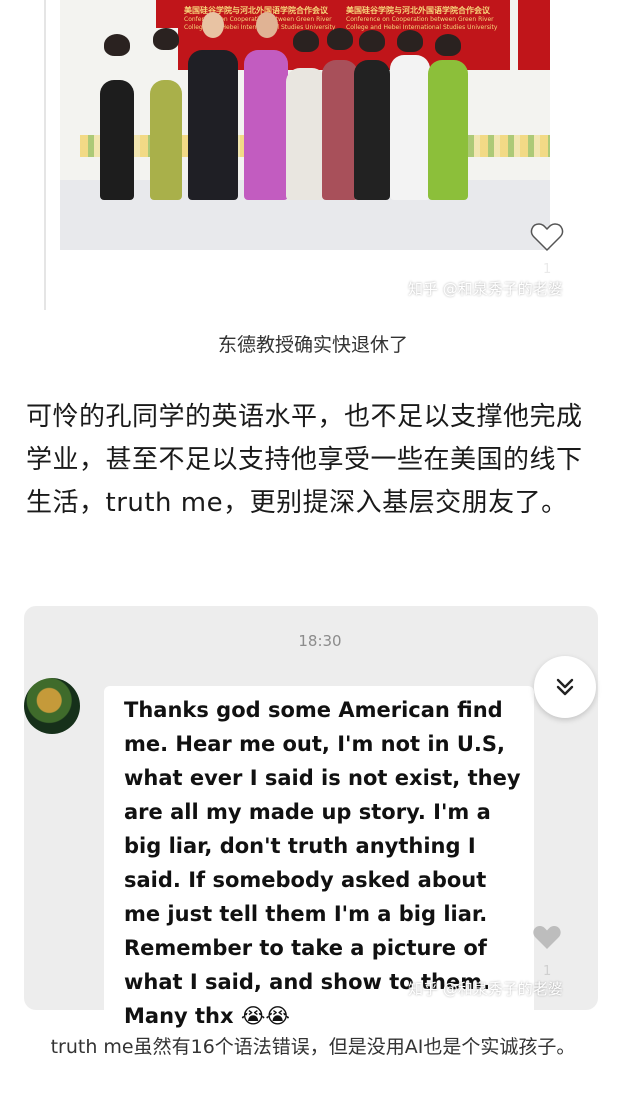 This screenshot has height=1107, width=626. I want to click on image-caption: 东德教授确实快退休了, so click(312, 345).